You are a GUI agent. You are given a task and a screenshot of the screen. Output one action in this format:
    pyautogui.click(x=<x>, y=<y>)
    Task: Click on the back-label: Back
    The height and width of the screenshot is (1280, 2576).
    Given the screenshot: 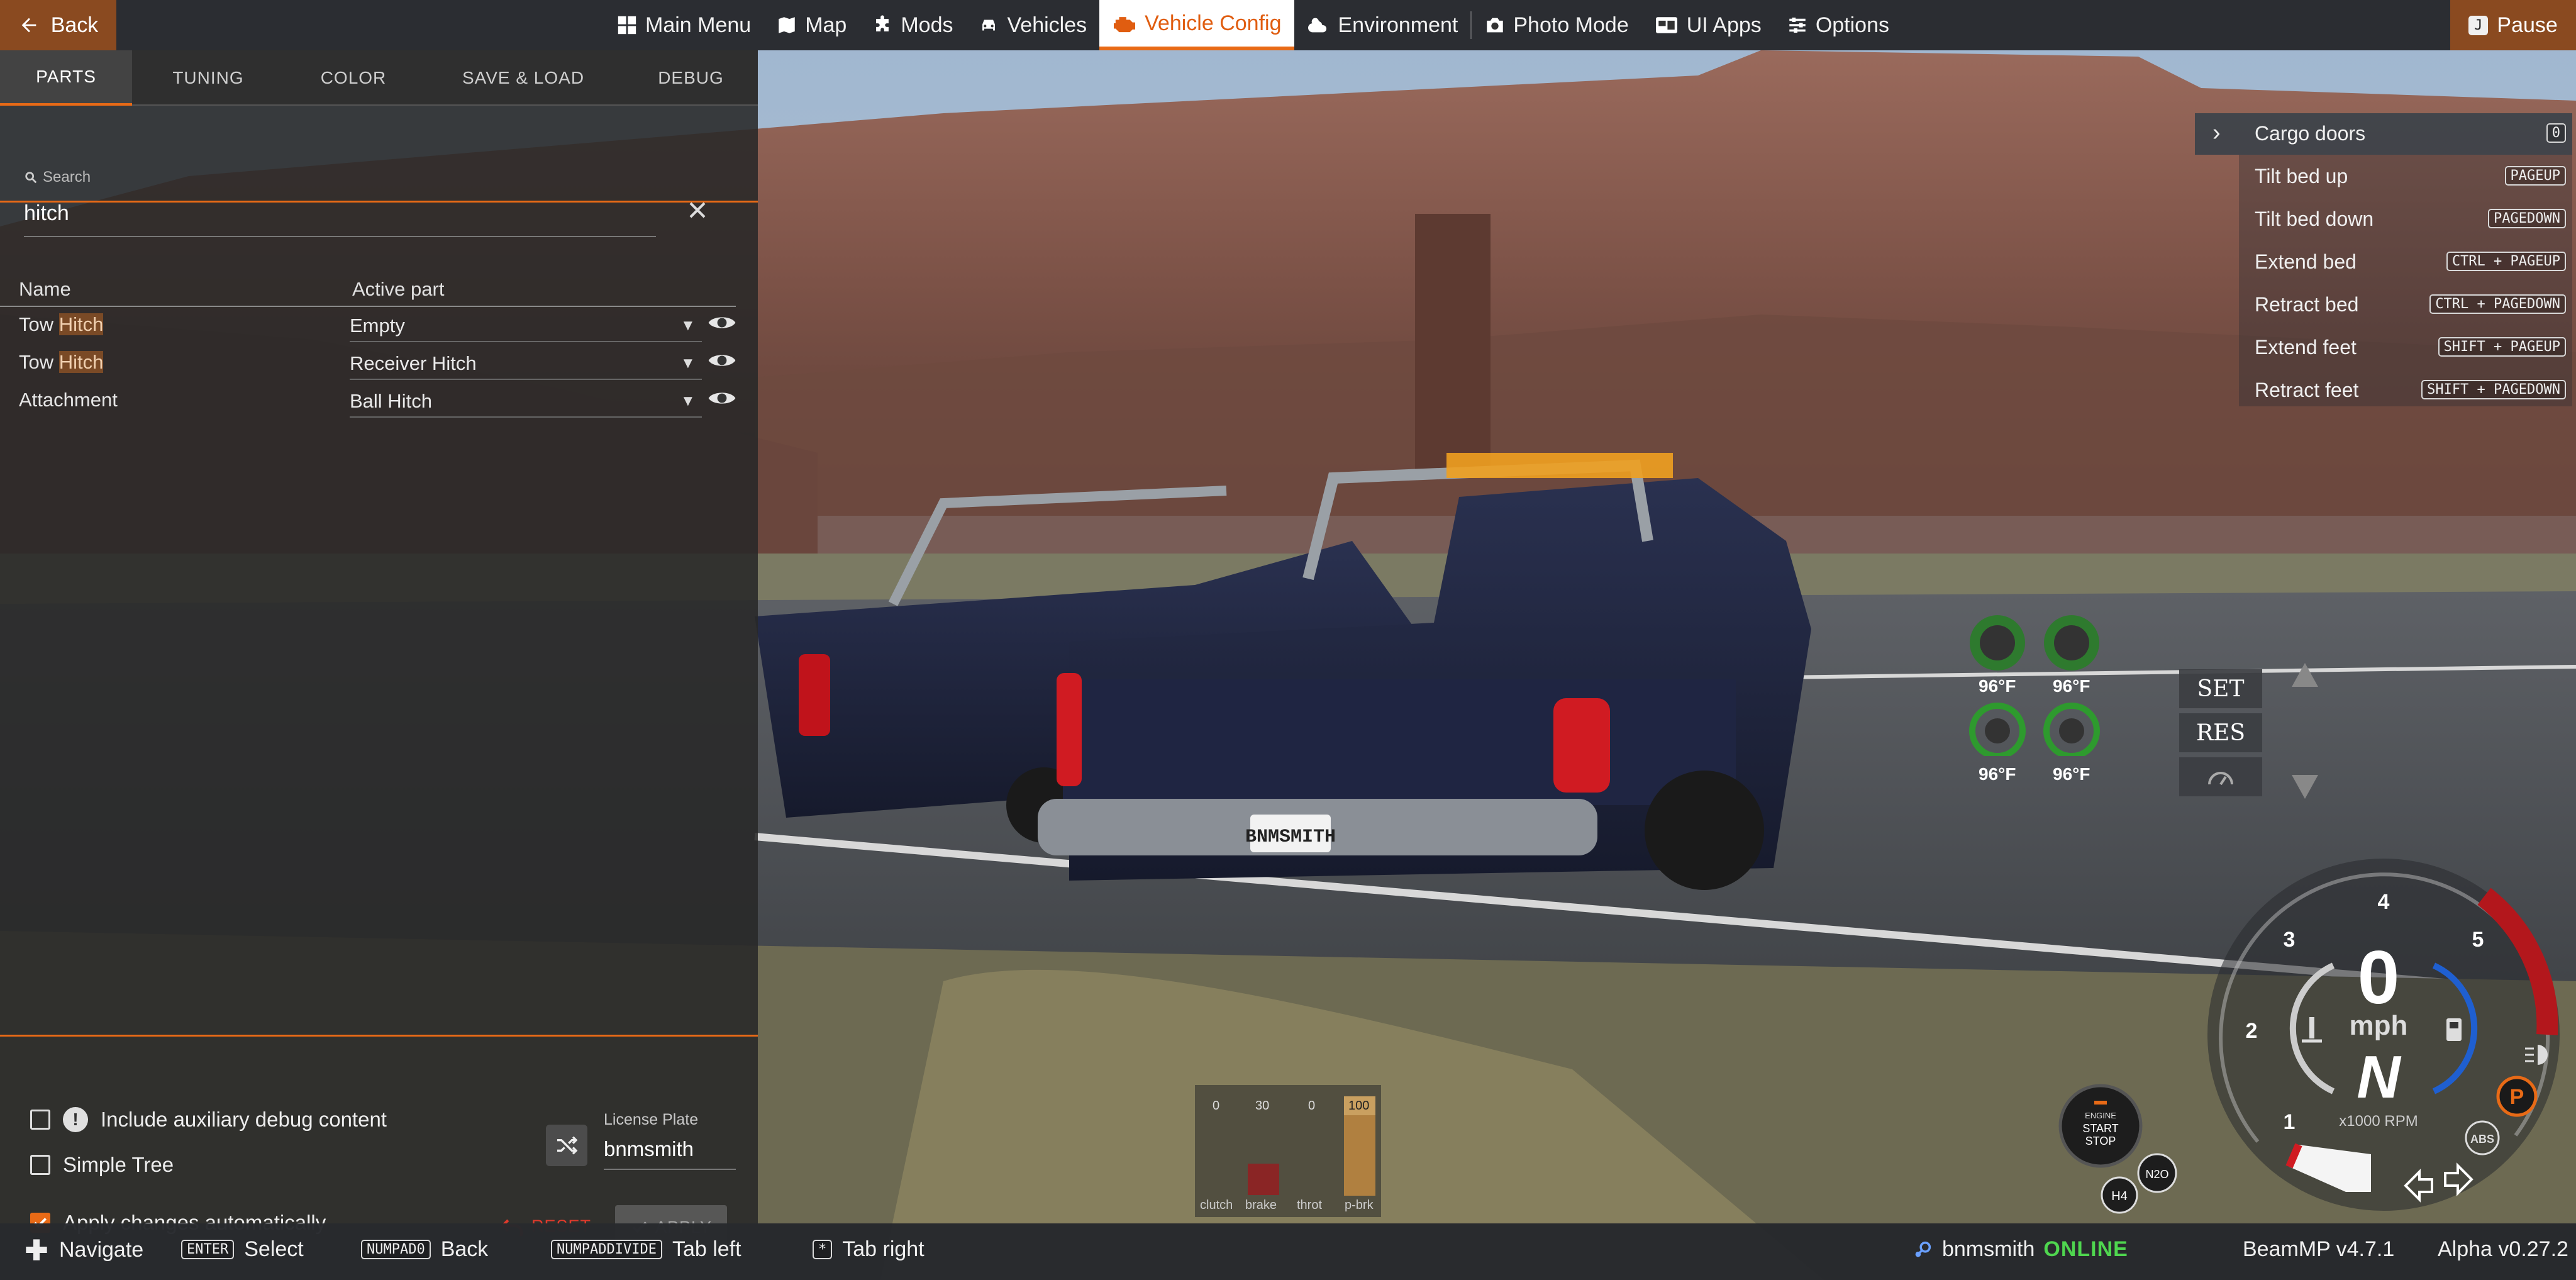 What is the action you would take?
    pyautogui.click(x=74, y=25)
    